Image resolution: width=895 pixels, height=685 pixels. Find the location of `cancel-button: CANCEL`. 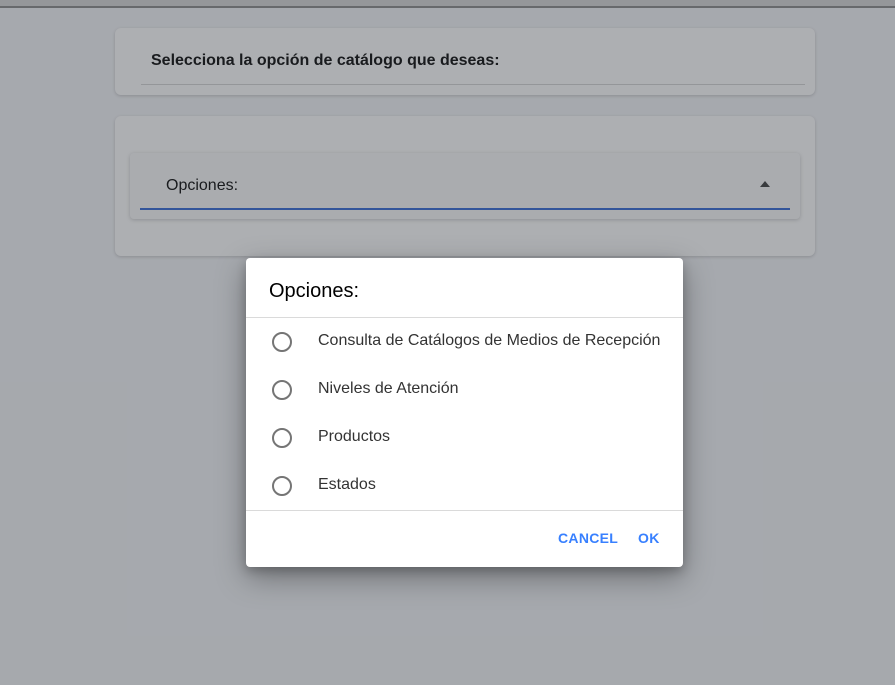

cancel-button: CANCEL is located at coordinates (588, 538).